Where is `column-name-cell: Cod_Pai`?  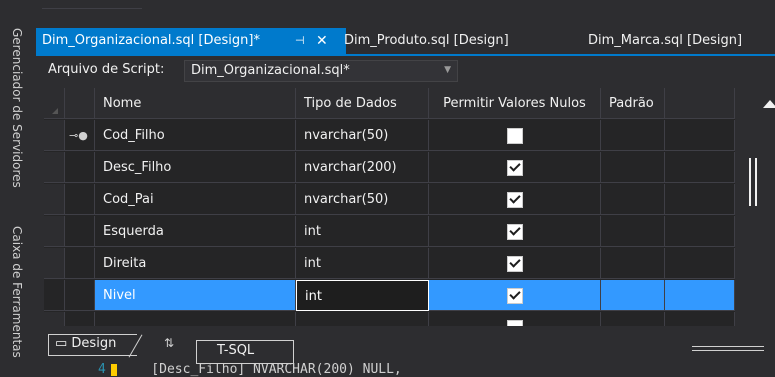 column-name-cell: Cod_Pai is located at coordinates (195, 199).